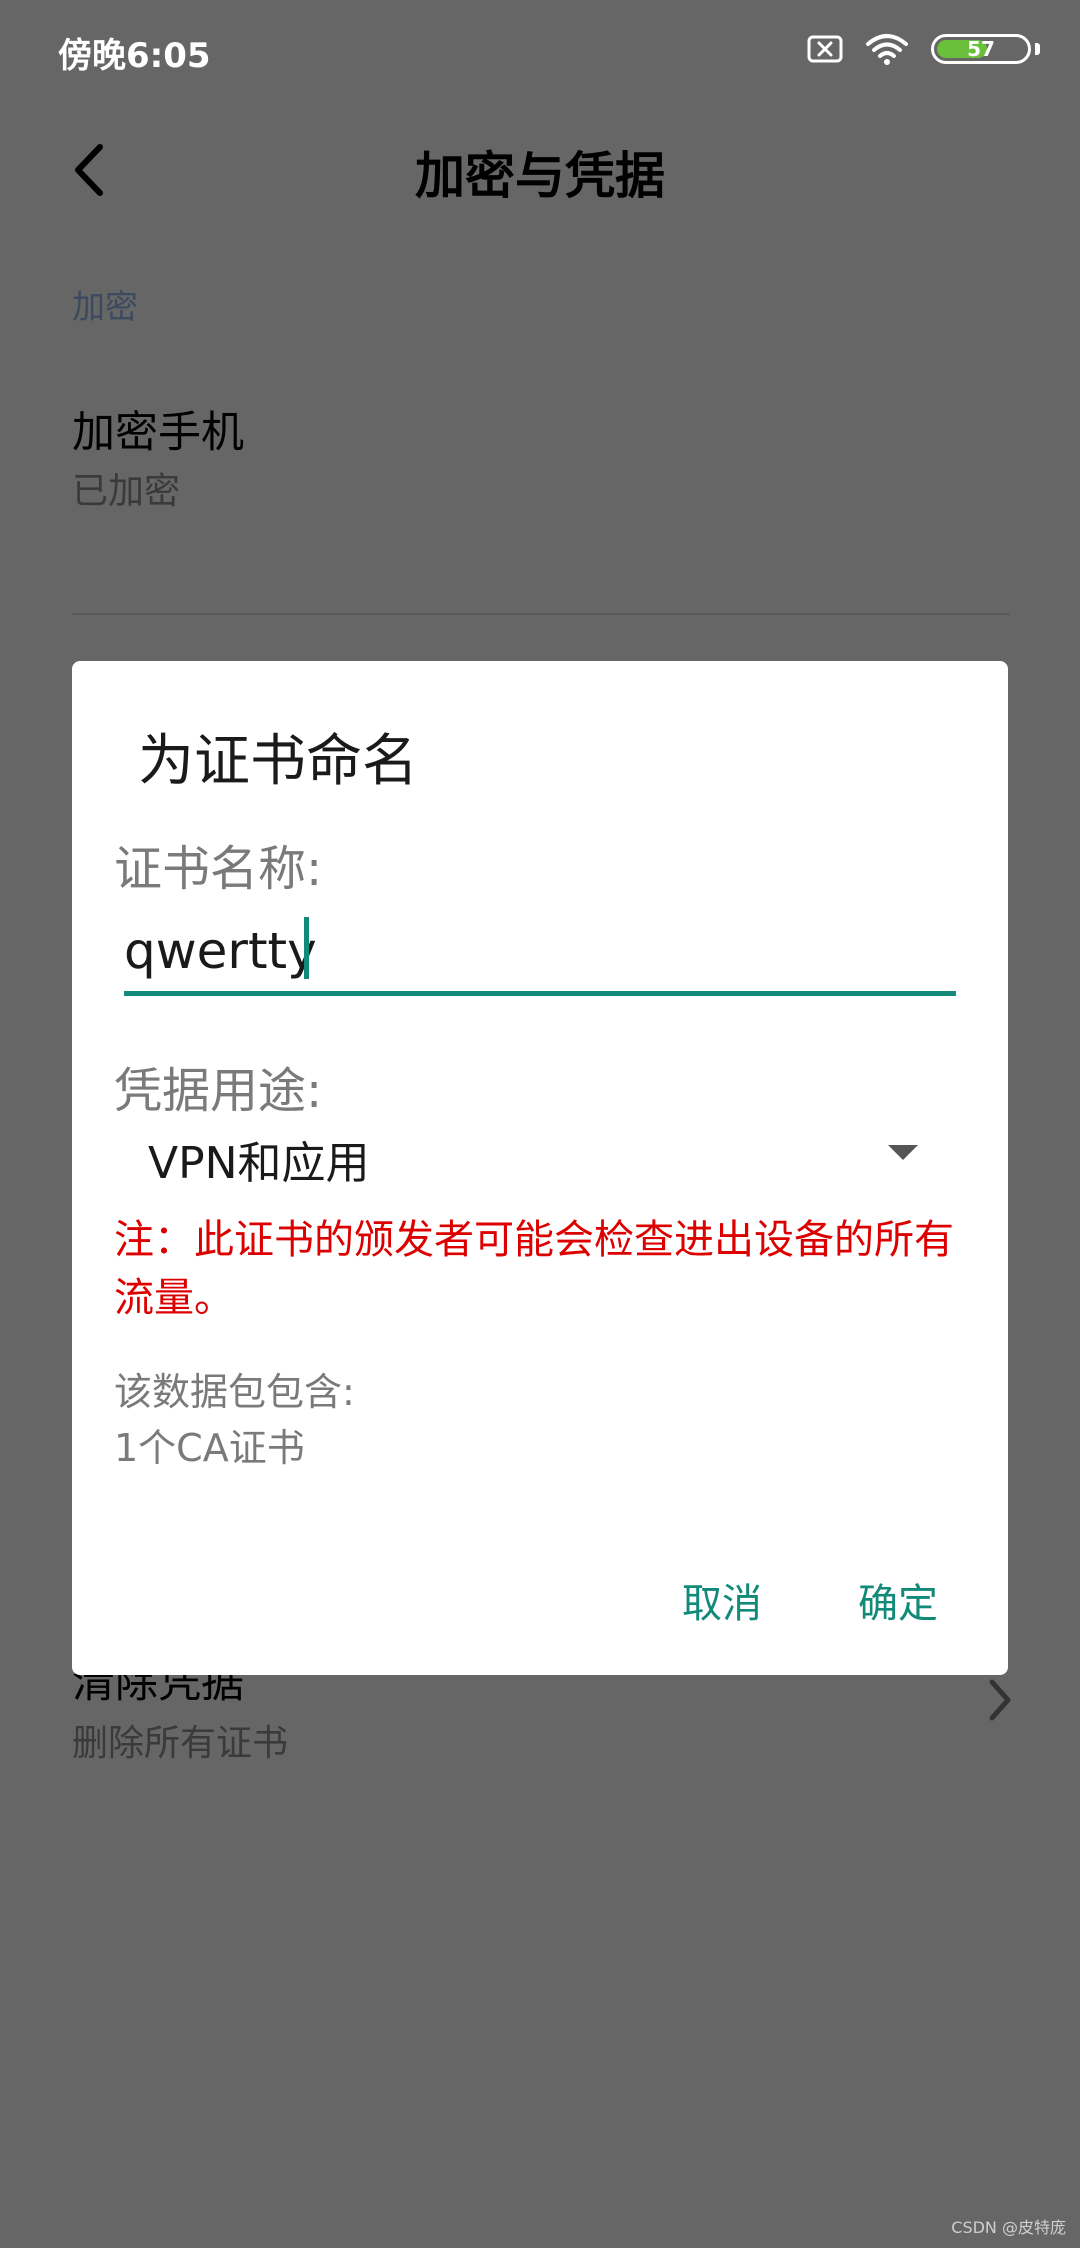  What do you see at coordinates (259, 1163) in the screenshot?
I see `credential-usage-value: VPN和应用` at bounding box center [259, 1163].